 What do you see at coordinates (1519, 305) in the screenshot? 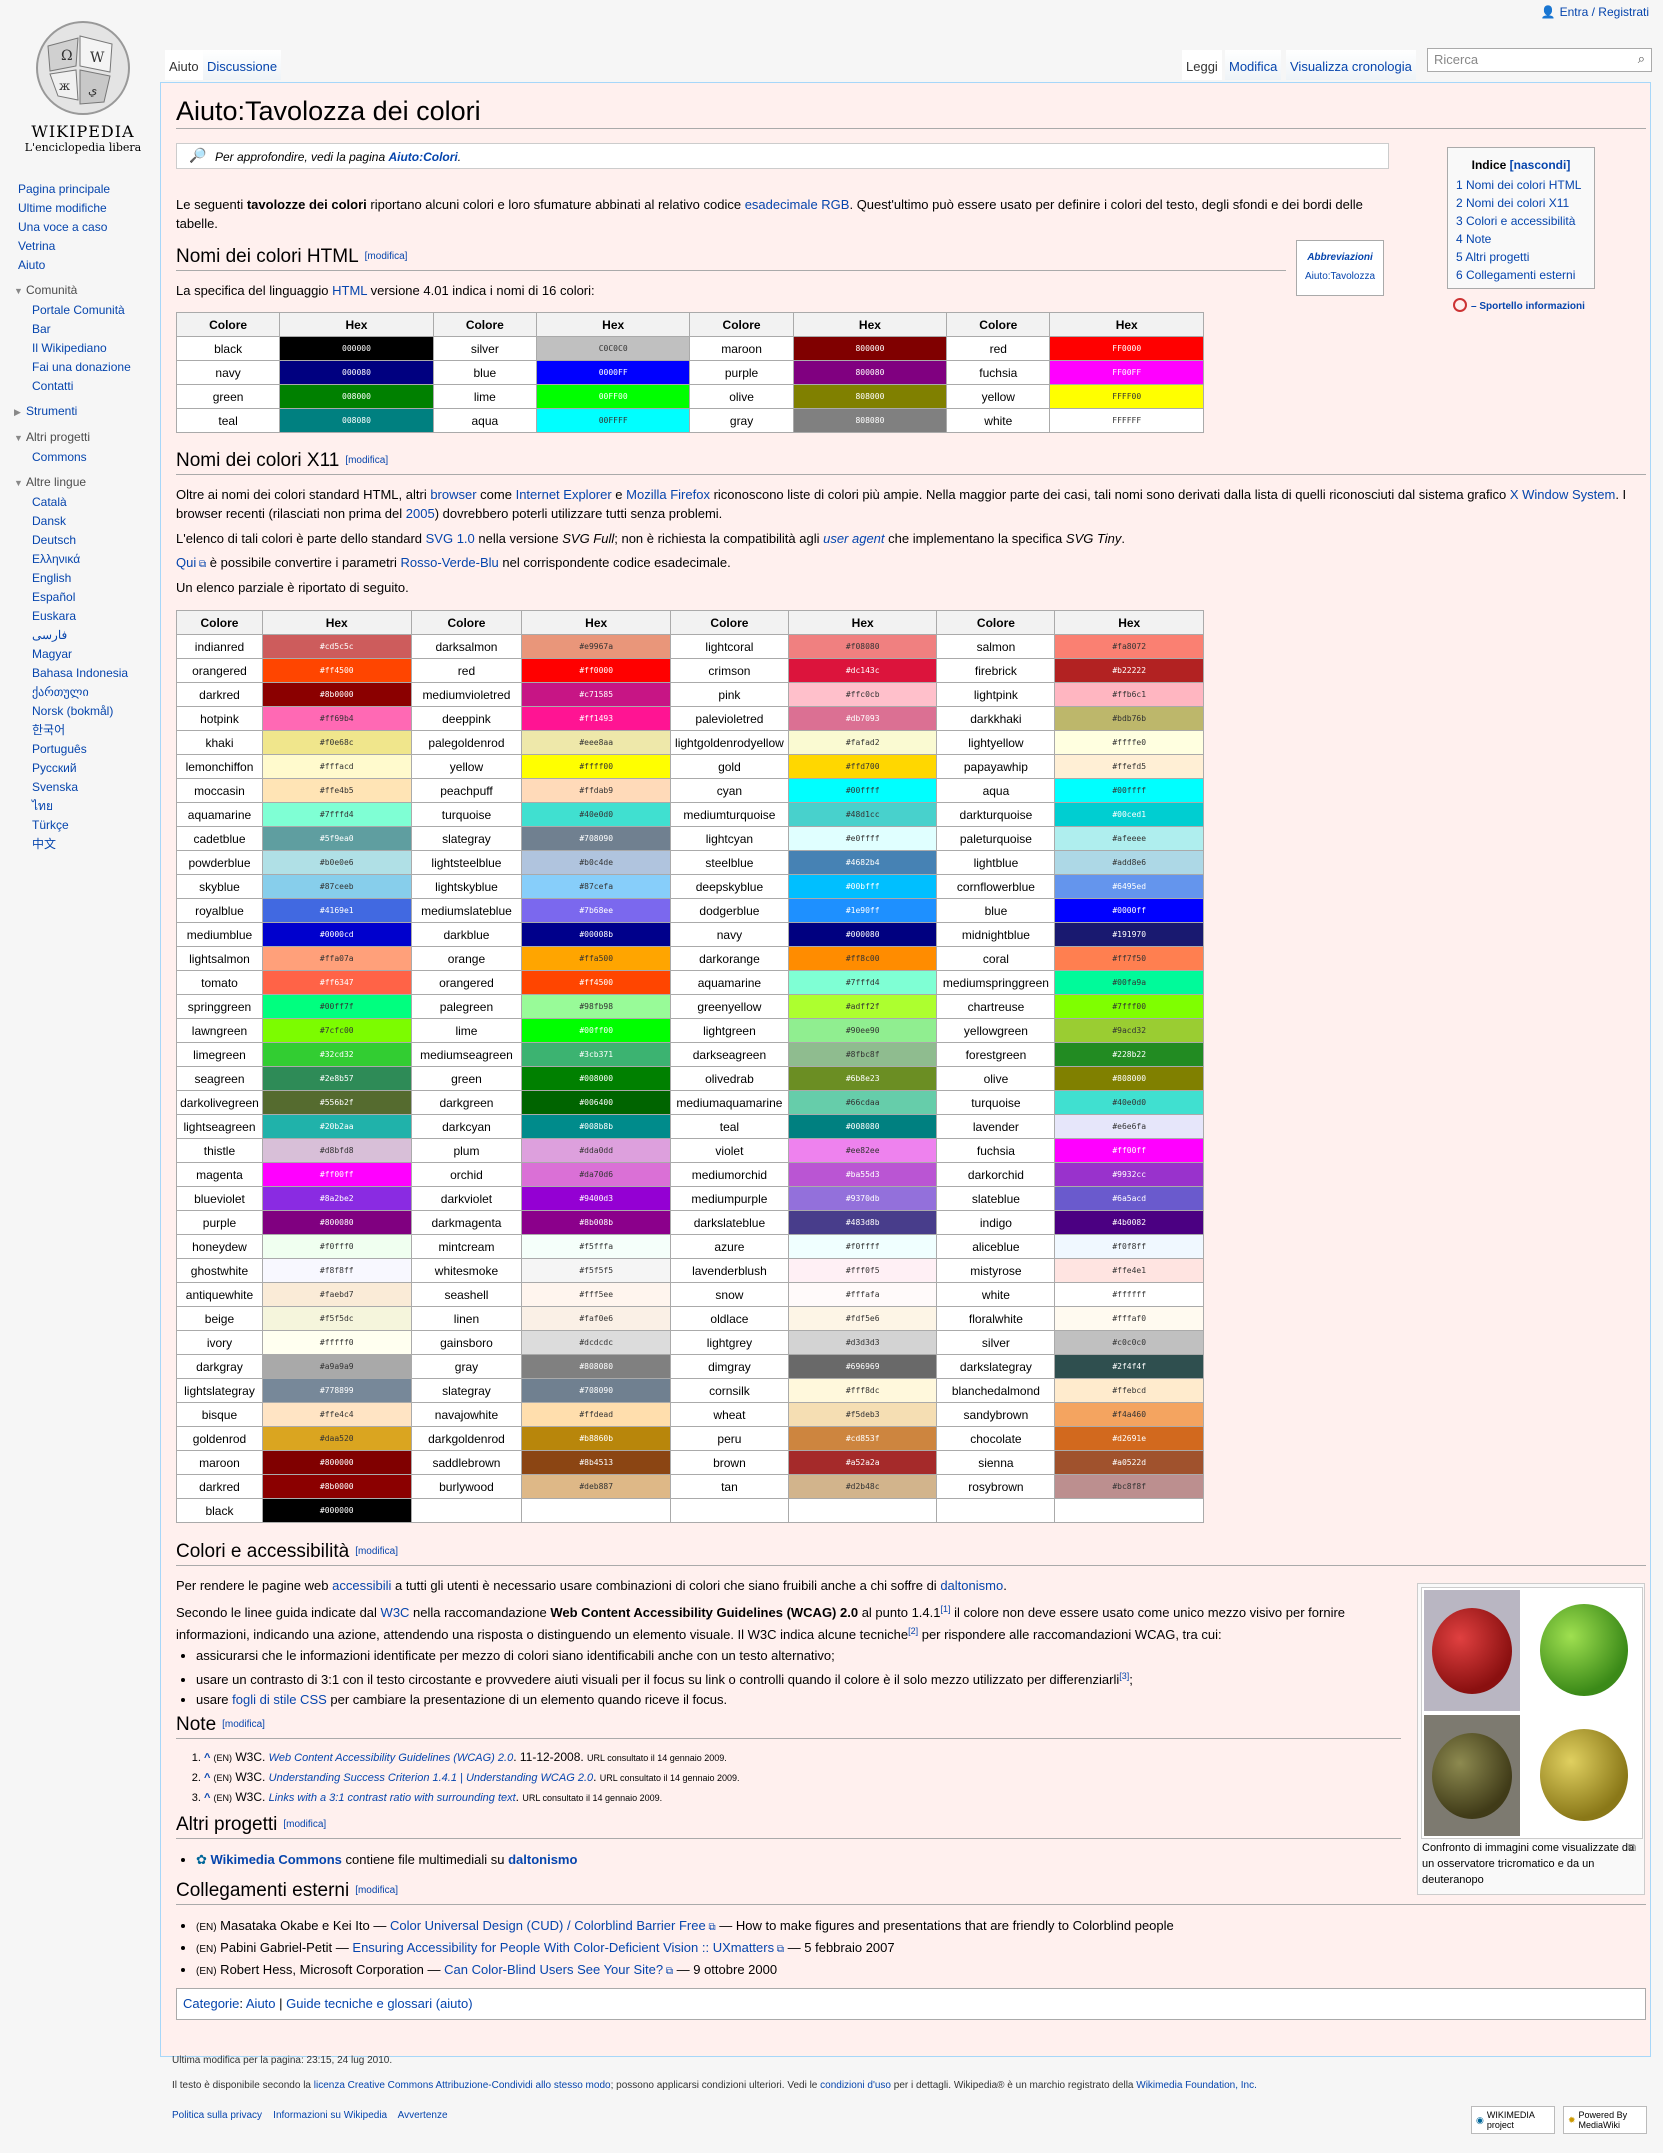
I see `help-desk-link: – Sportello informazioni` at bounding box center [1519, 305].